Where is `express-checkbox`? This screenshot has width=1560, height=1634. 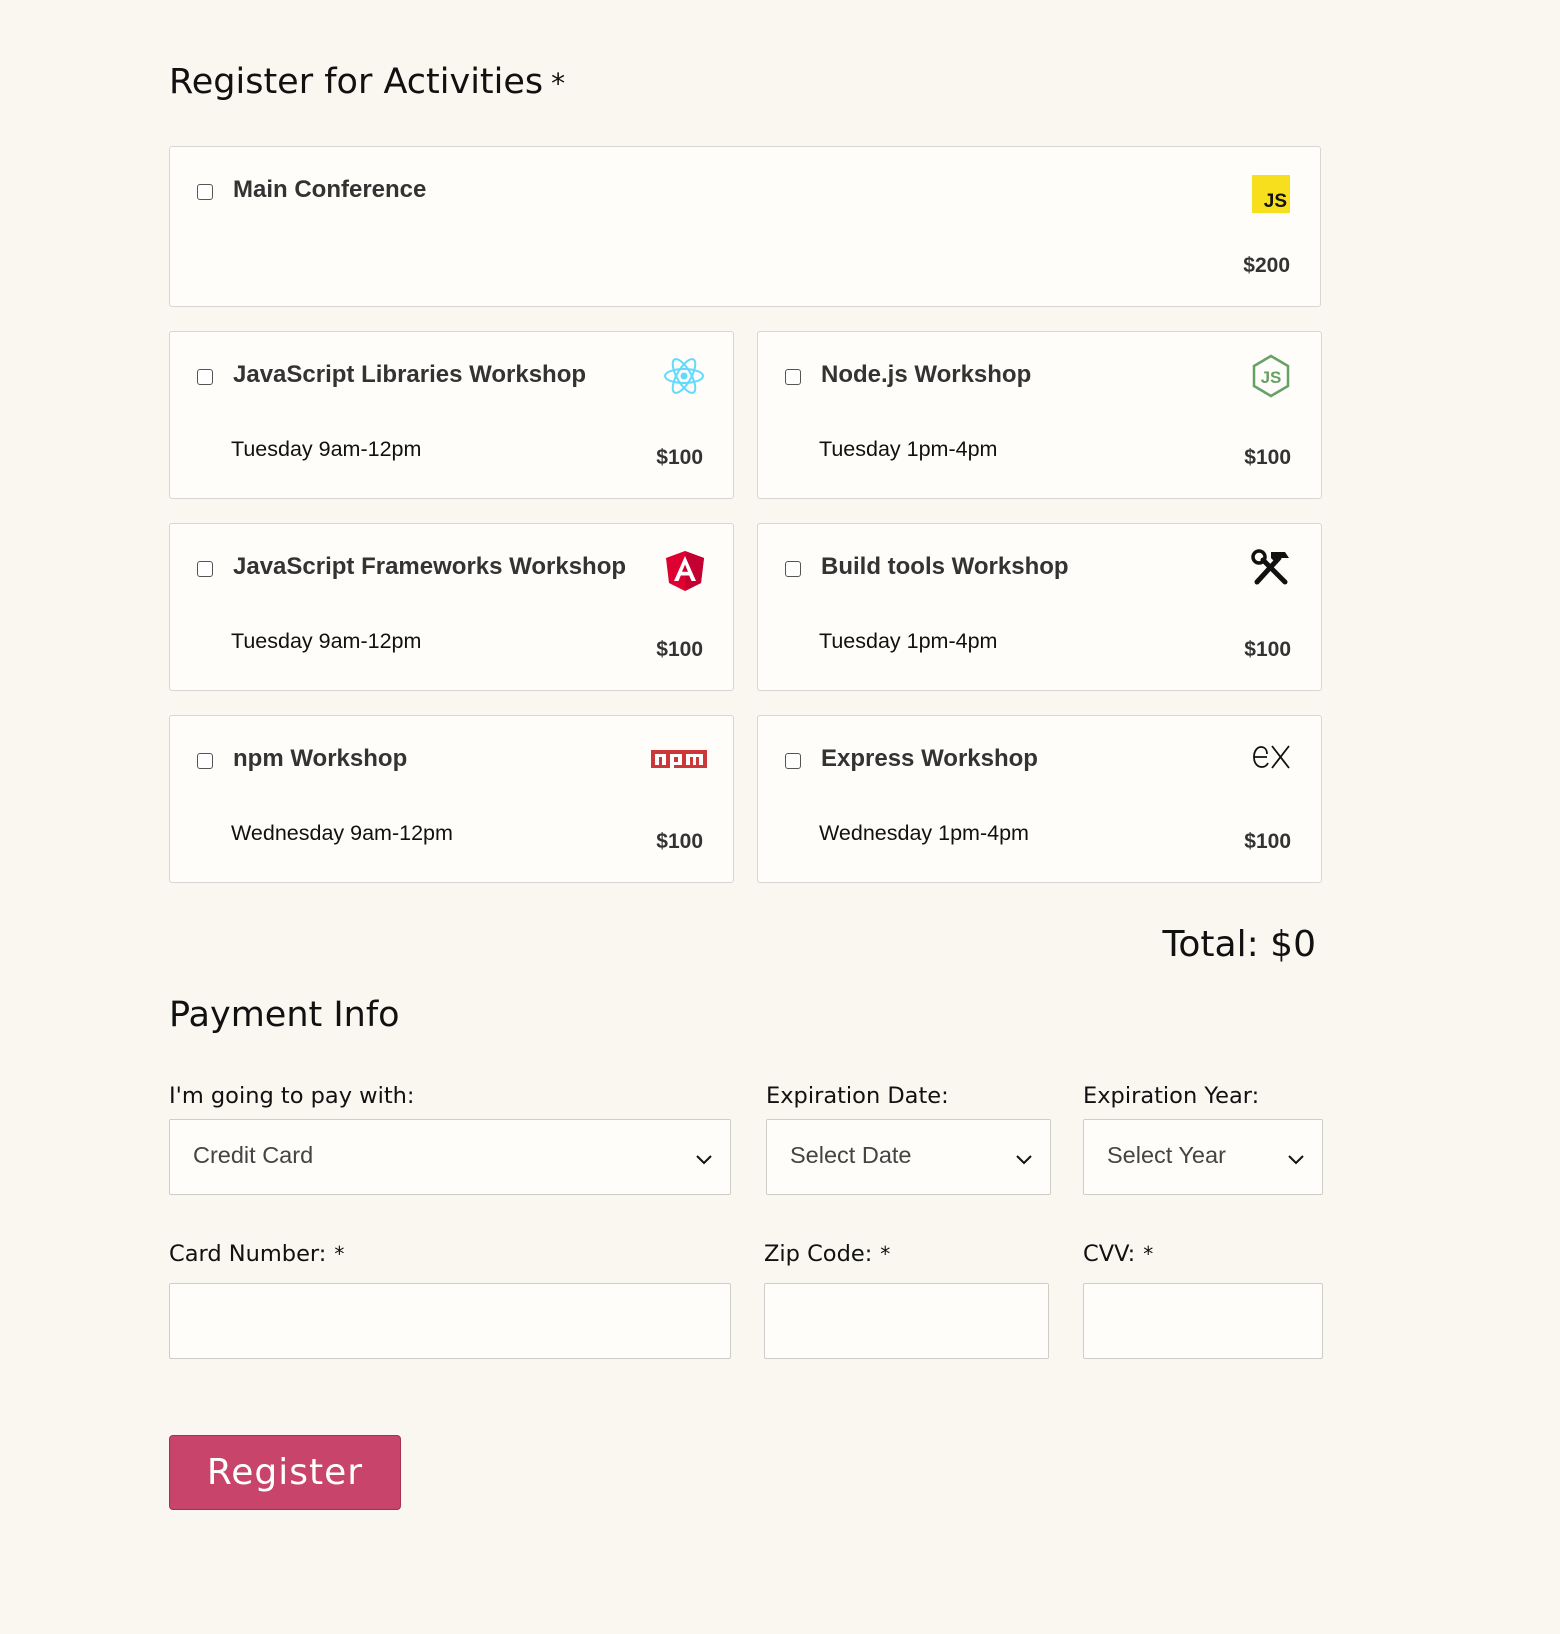 express-checkbox is located at coordinates (793, 761).